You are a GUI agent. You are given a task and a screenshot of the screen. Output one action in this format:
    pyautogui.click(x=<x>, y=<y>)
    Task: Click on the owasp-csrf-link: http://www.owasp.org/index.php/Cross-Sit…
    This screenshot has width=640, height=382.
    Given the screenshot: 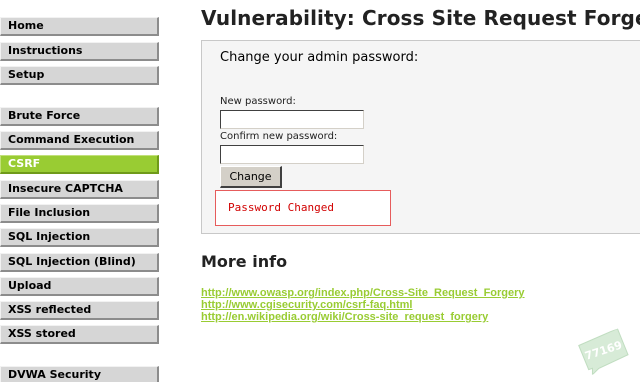 What is the action you would take?
    pyautogui.click(x=363, y=293)
    